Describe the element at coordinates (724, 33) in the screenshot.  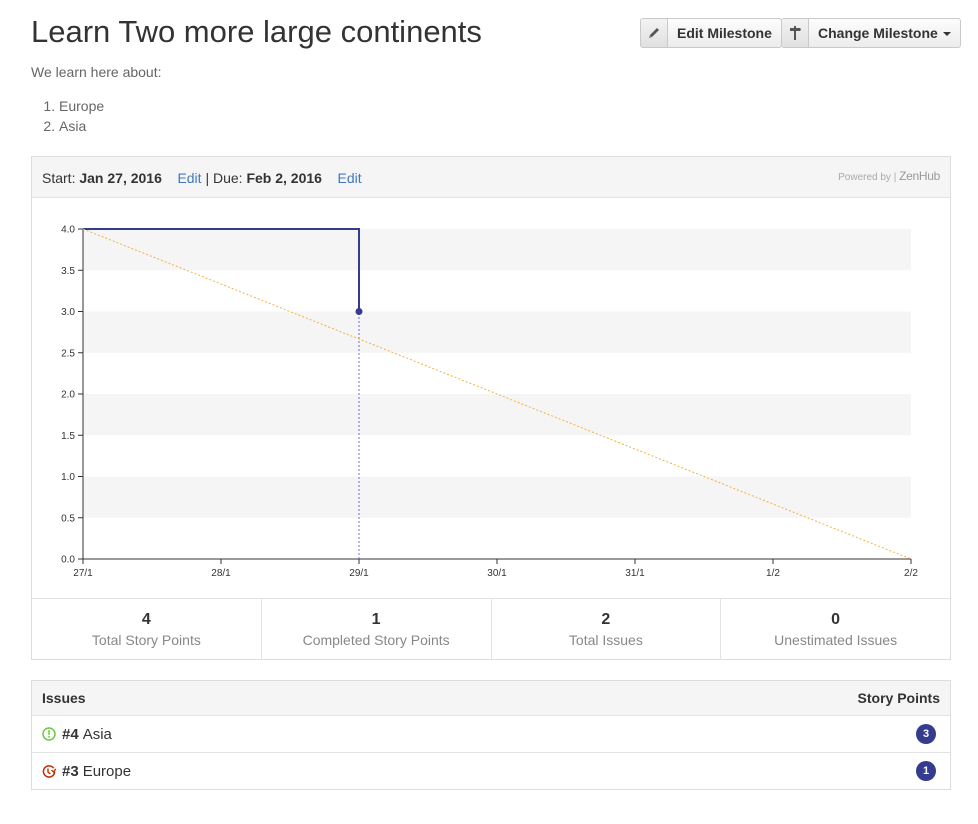
I see `edit-milestone-label: Edit Milestone` at that location.